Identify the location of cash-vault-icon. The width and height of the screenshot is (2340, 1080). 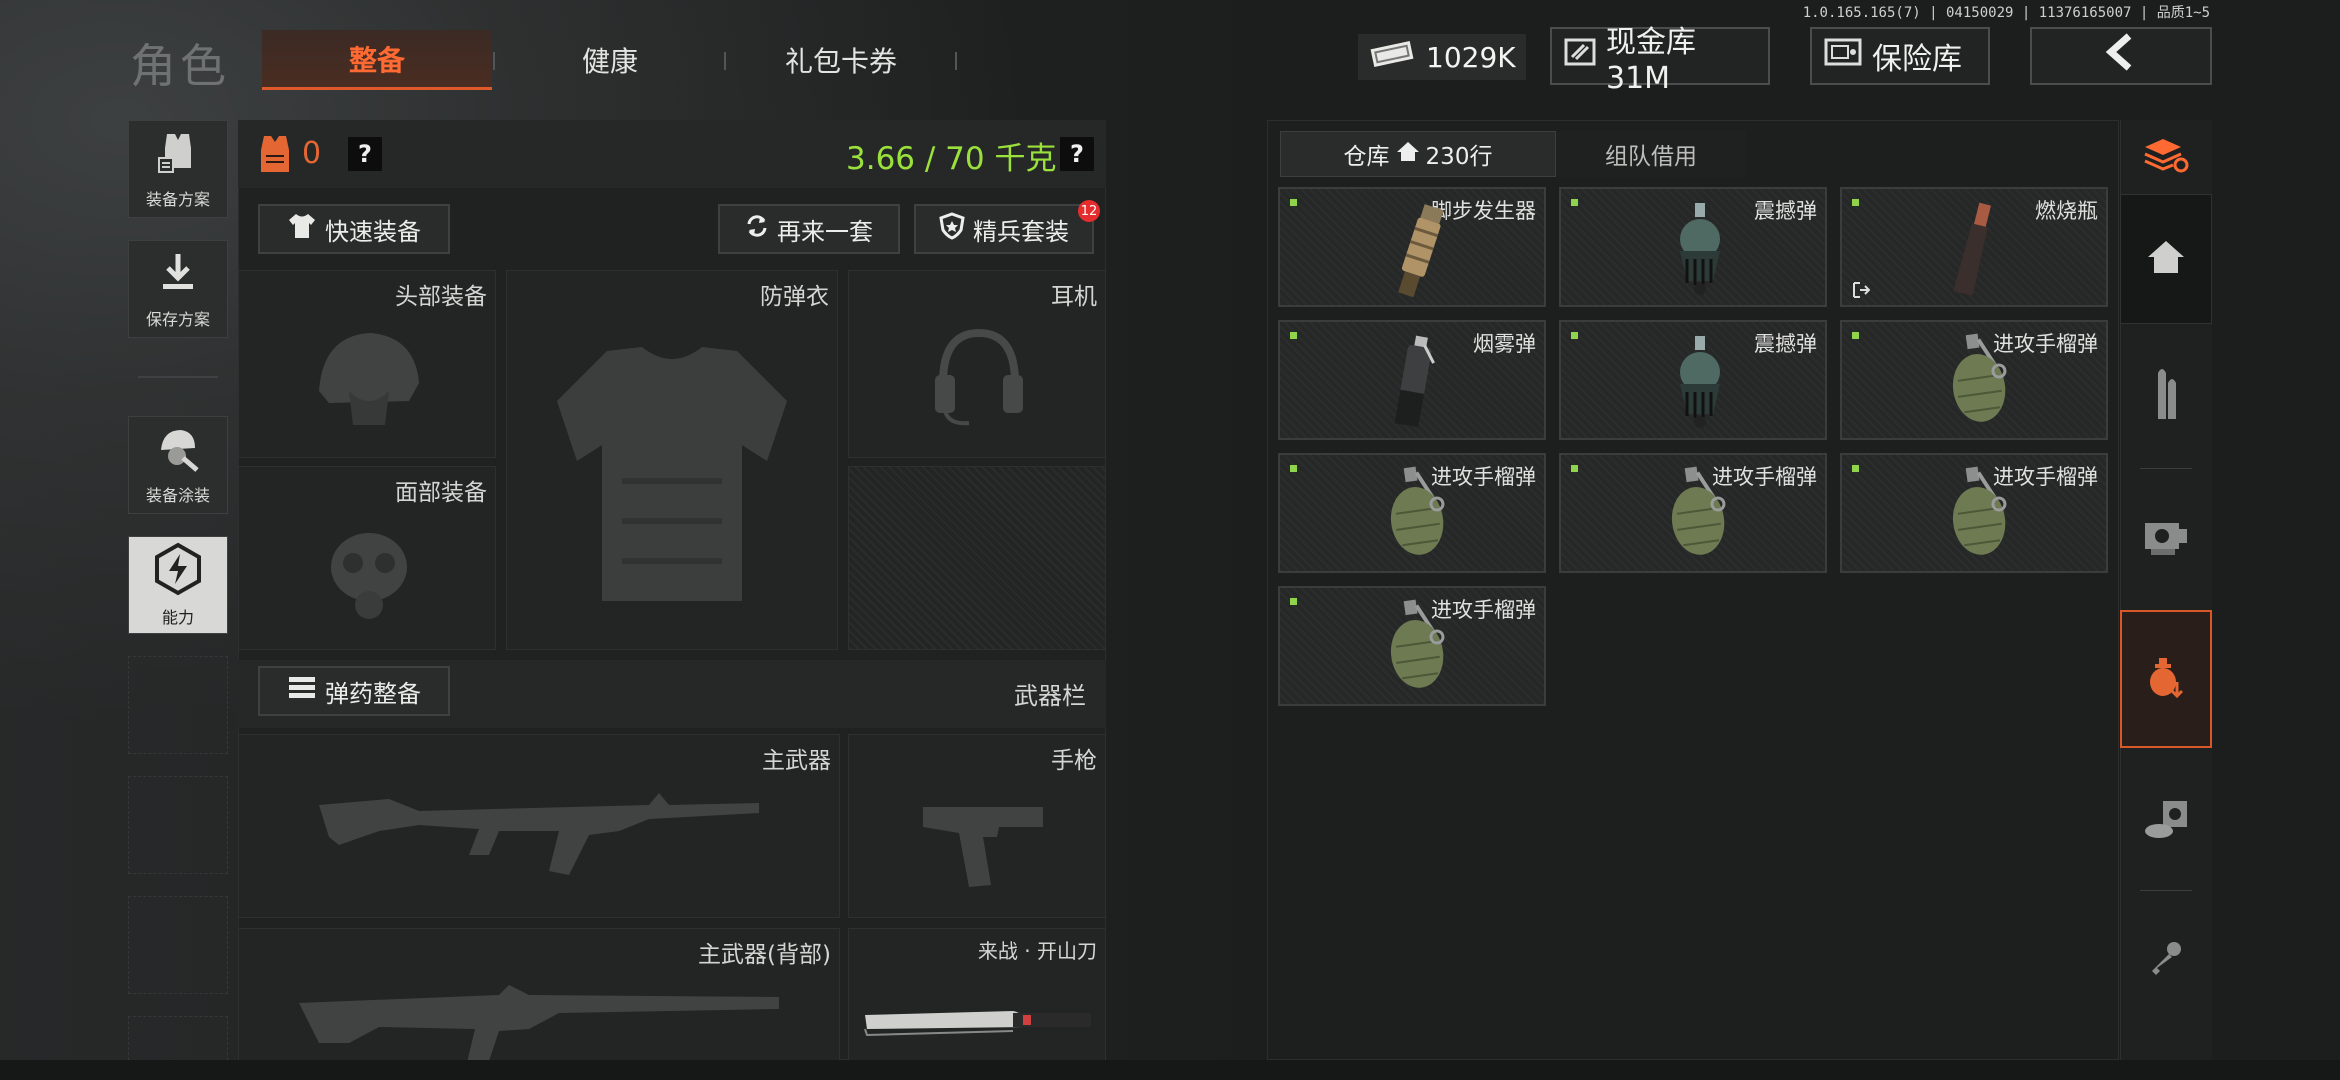
(1580, 56).